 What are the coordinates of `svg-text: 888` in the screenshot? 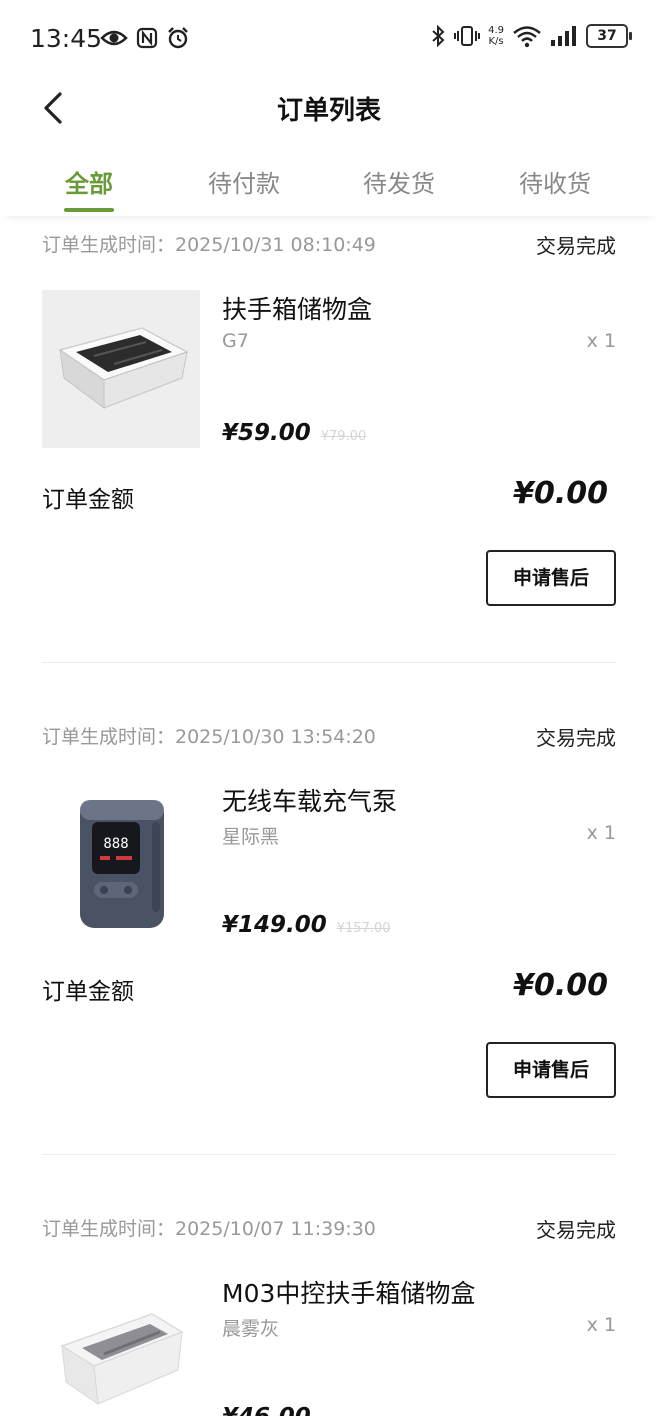 It's located at (115, 844).